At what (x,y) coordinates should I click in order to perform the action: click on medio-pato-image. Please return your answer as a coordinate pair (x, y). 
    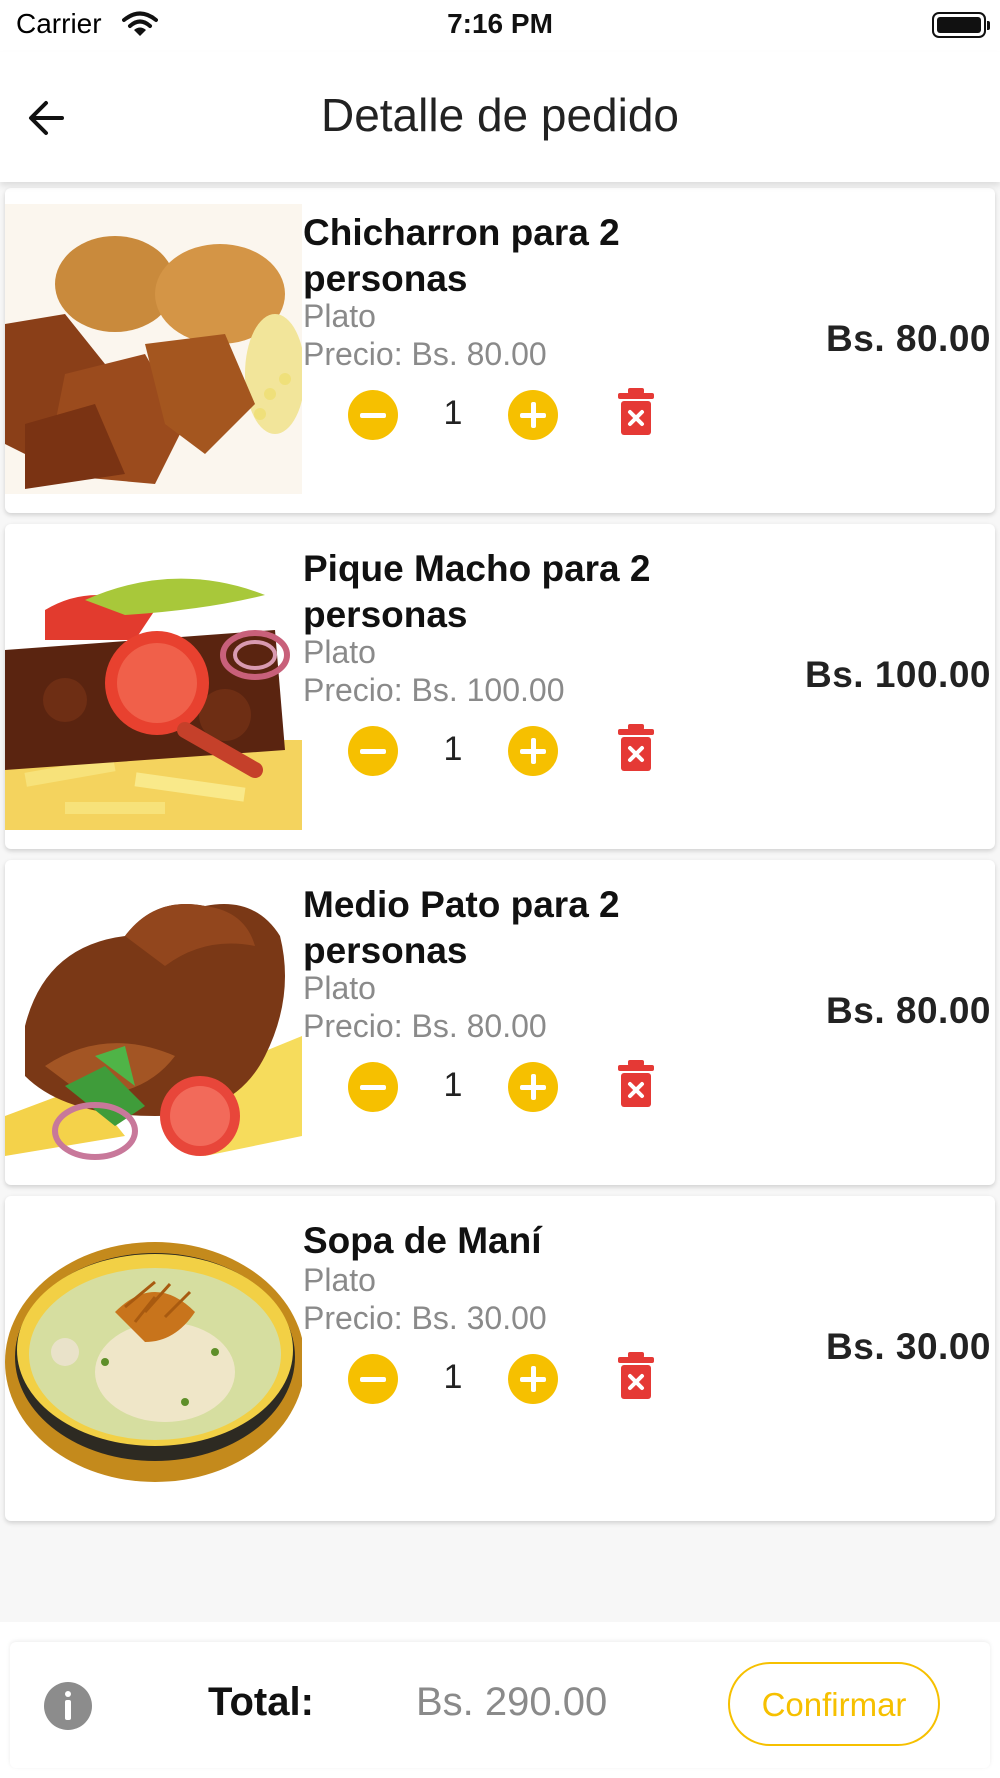
    Looking at the image, I should click on (153, 1021).